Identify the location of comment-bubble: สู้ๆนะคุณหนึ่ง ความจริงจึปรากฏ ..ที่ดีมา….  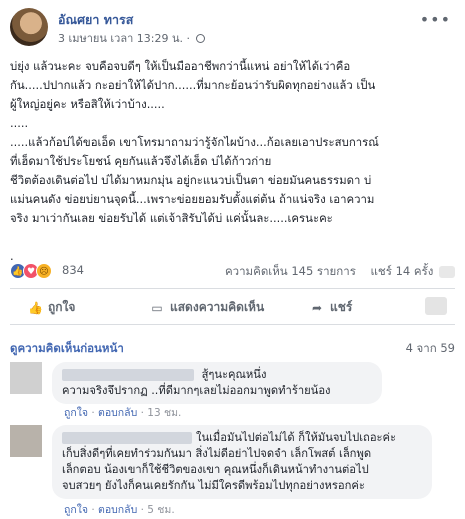
(217, 383).